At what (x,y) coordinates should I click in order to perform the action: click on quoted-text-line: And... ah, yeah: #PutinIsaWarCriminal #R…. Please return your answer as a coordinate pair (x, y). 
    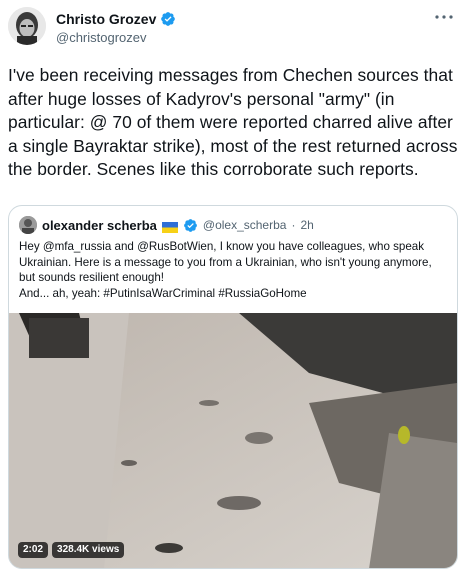
    Looking at the image, I should click on (163, 293).